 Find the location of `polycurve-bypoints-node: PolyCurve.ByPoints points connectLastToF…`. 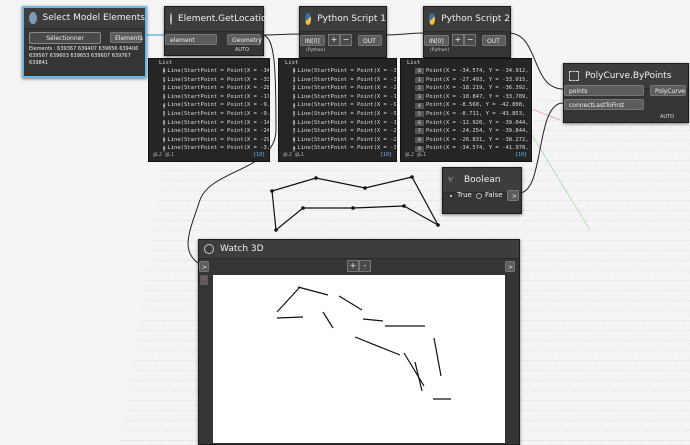

polycurve-bypoints-node: PolyCurve.ByPoints points connectLastToF… is located at coordinates (626, 93).